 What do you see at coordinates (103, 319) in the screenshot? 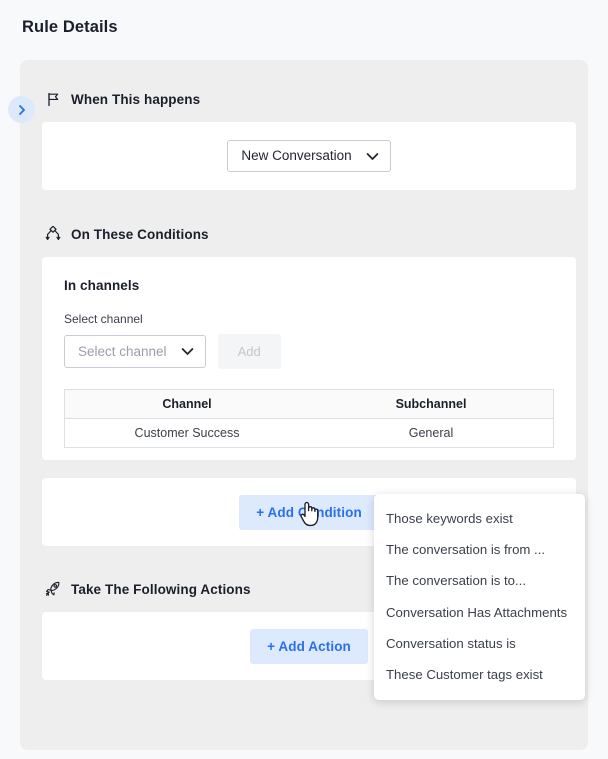
I see `select-channel-label: Select channel` at bounding box center [103, 319].